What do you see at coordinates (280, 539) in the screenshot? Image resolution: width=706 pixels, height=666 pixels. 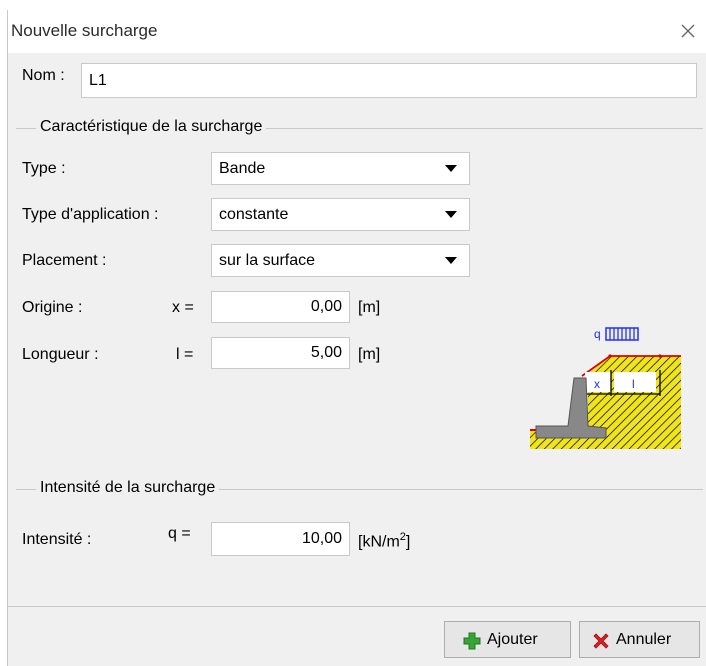 I see `intensity-input` at bounding box center [280, 539].